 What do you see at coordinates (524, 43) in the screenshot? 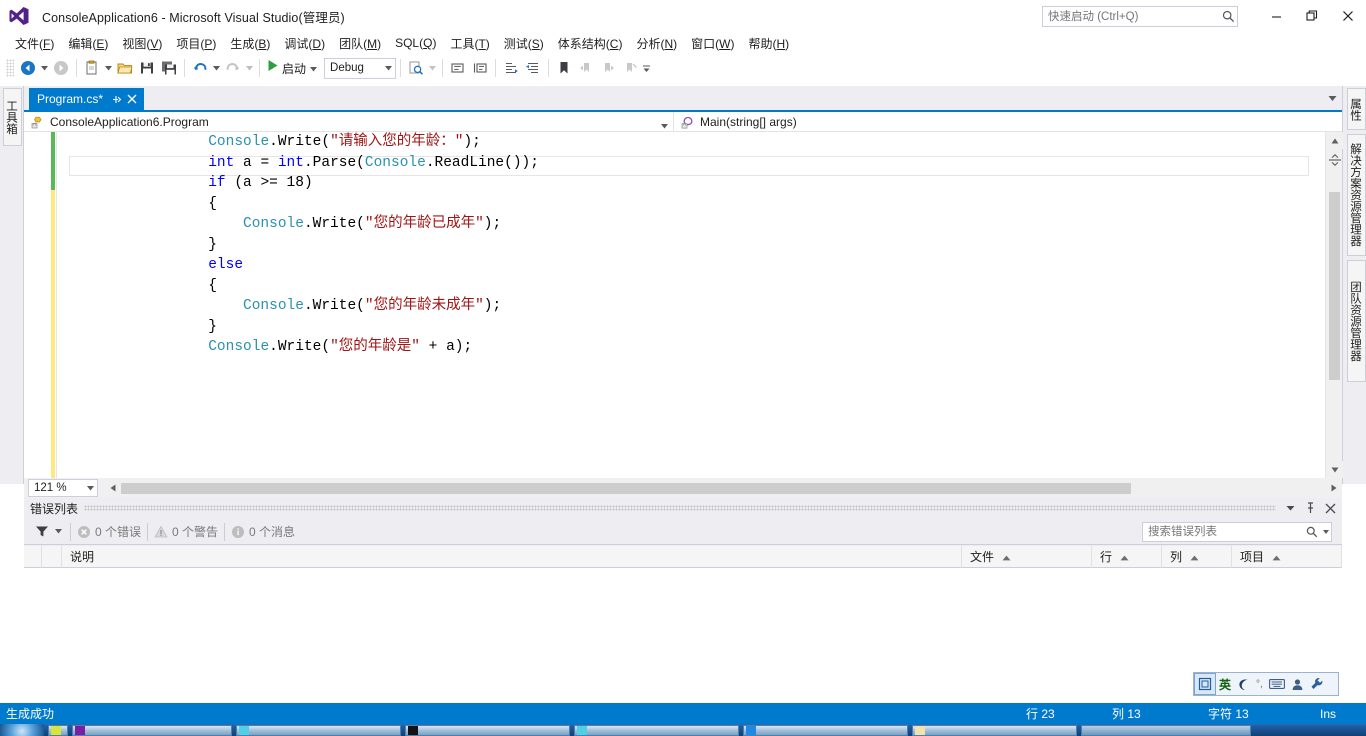
I see `menu-item-10: 测试(S)` at bounding box center [524, 43].